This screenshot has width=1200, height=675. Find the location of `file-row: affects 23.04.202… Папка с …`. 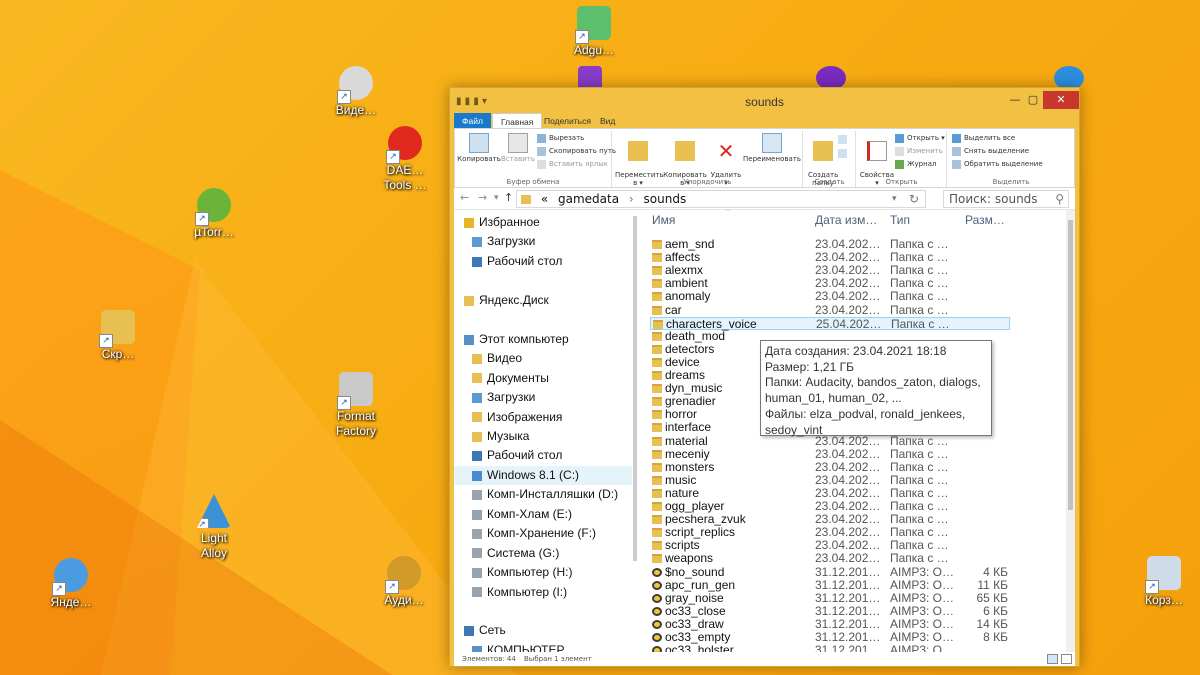

file-row: affects 23.04.202… Папка с … is located at coordinates (830, 257).